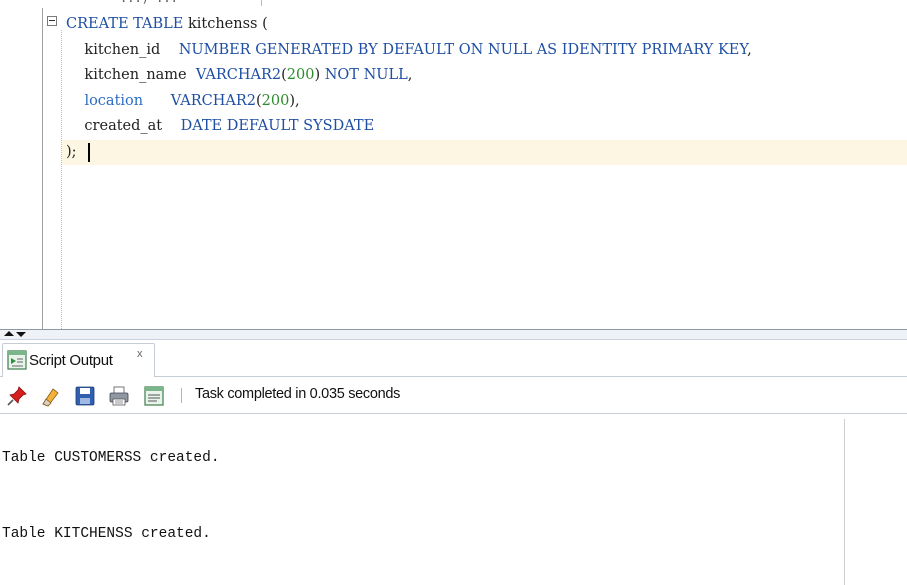 This screenshot has height=585, width=907. What do you see at coordinates (366, 75) in the screenshot?
I see `code-token: NOT NULL` at bounding box center [366, 75].